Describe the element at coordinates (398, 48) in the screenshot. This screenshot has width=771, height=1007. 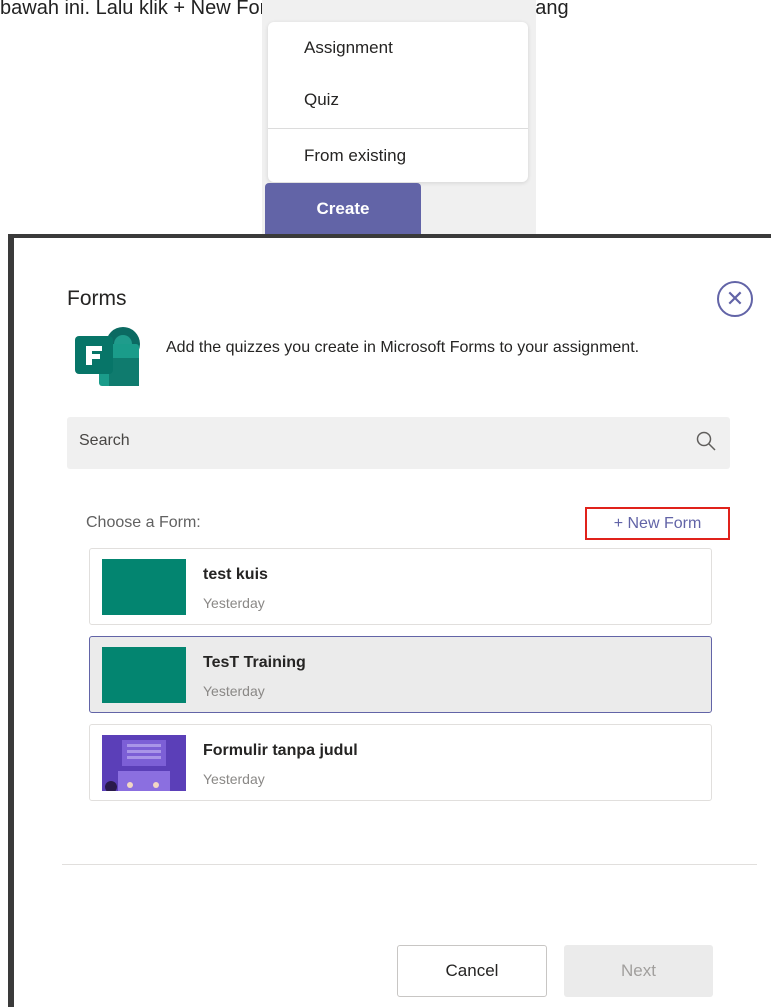
I see `menu-item-assignment: Assignment` at that location.